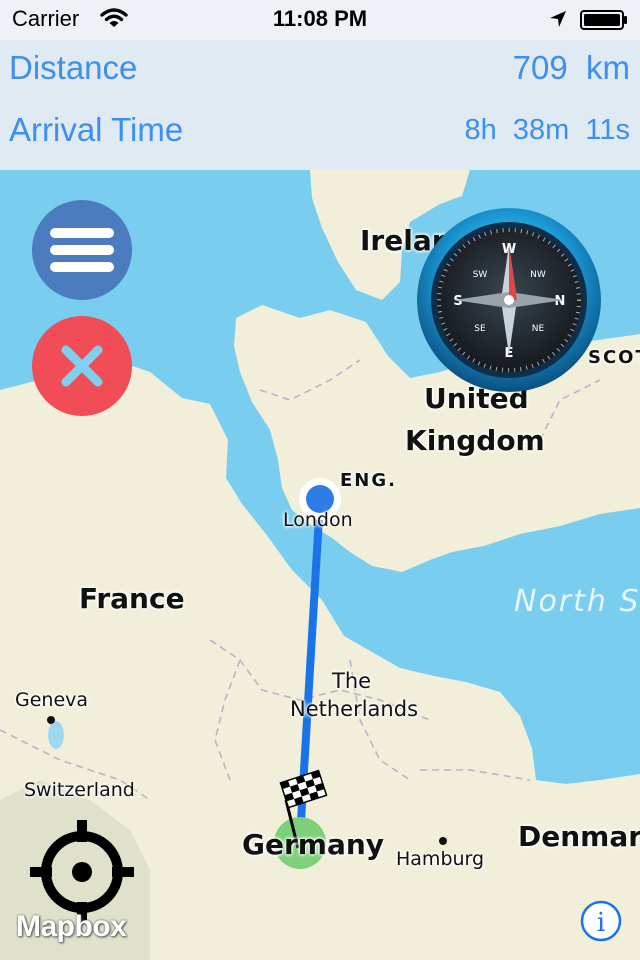  I want to click on svg-text: NW, so click(538, 275).